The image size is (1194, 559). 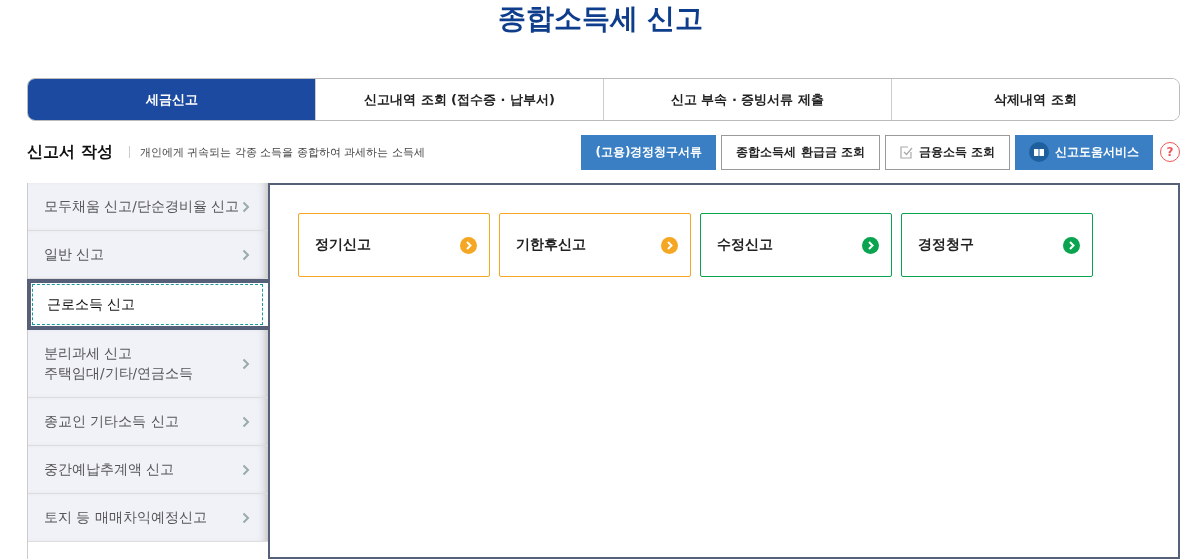 I want to click on checkbox-icon, so click(x=906, y=152).